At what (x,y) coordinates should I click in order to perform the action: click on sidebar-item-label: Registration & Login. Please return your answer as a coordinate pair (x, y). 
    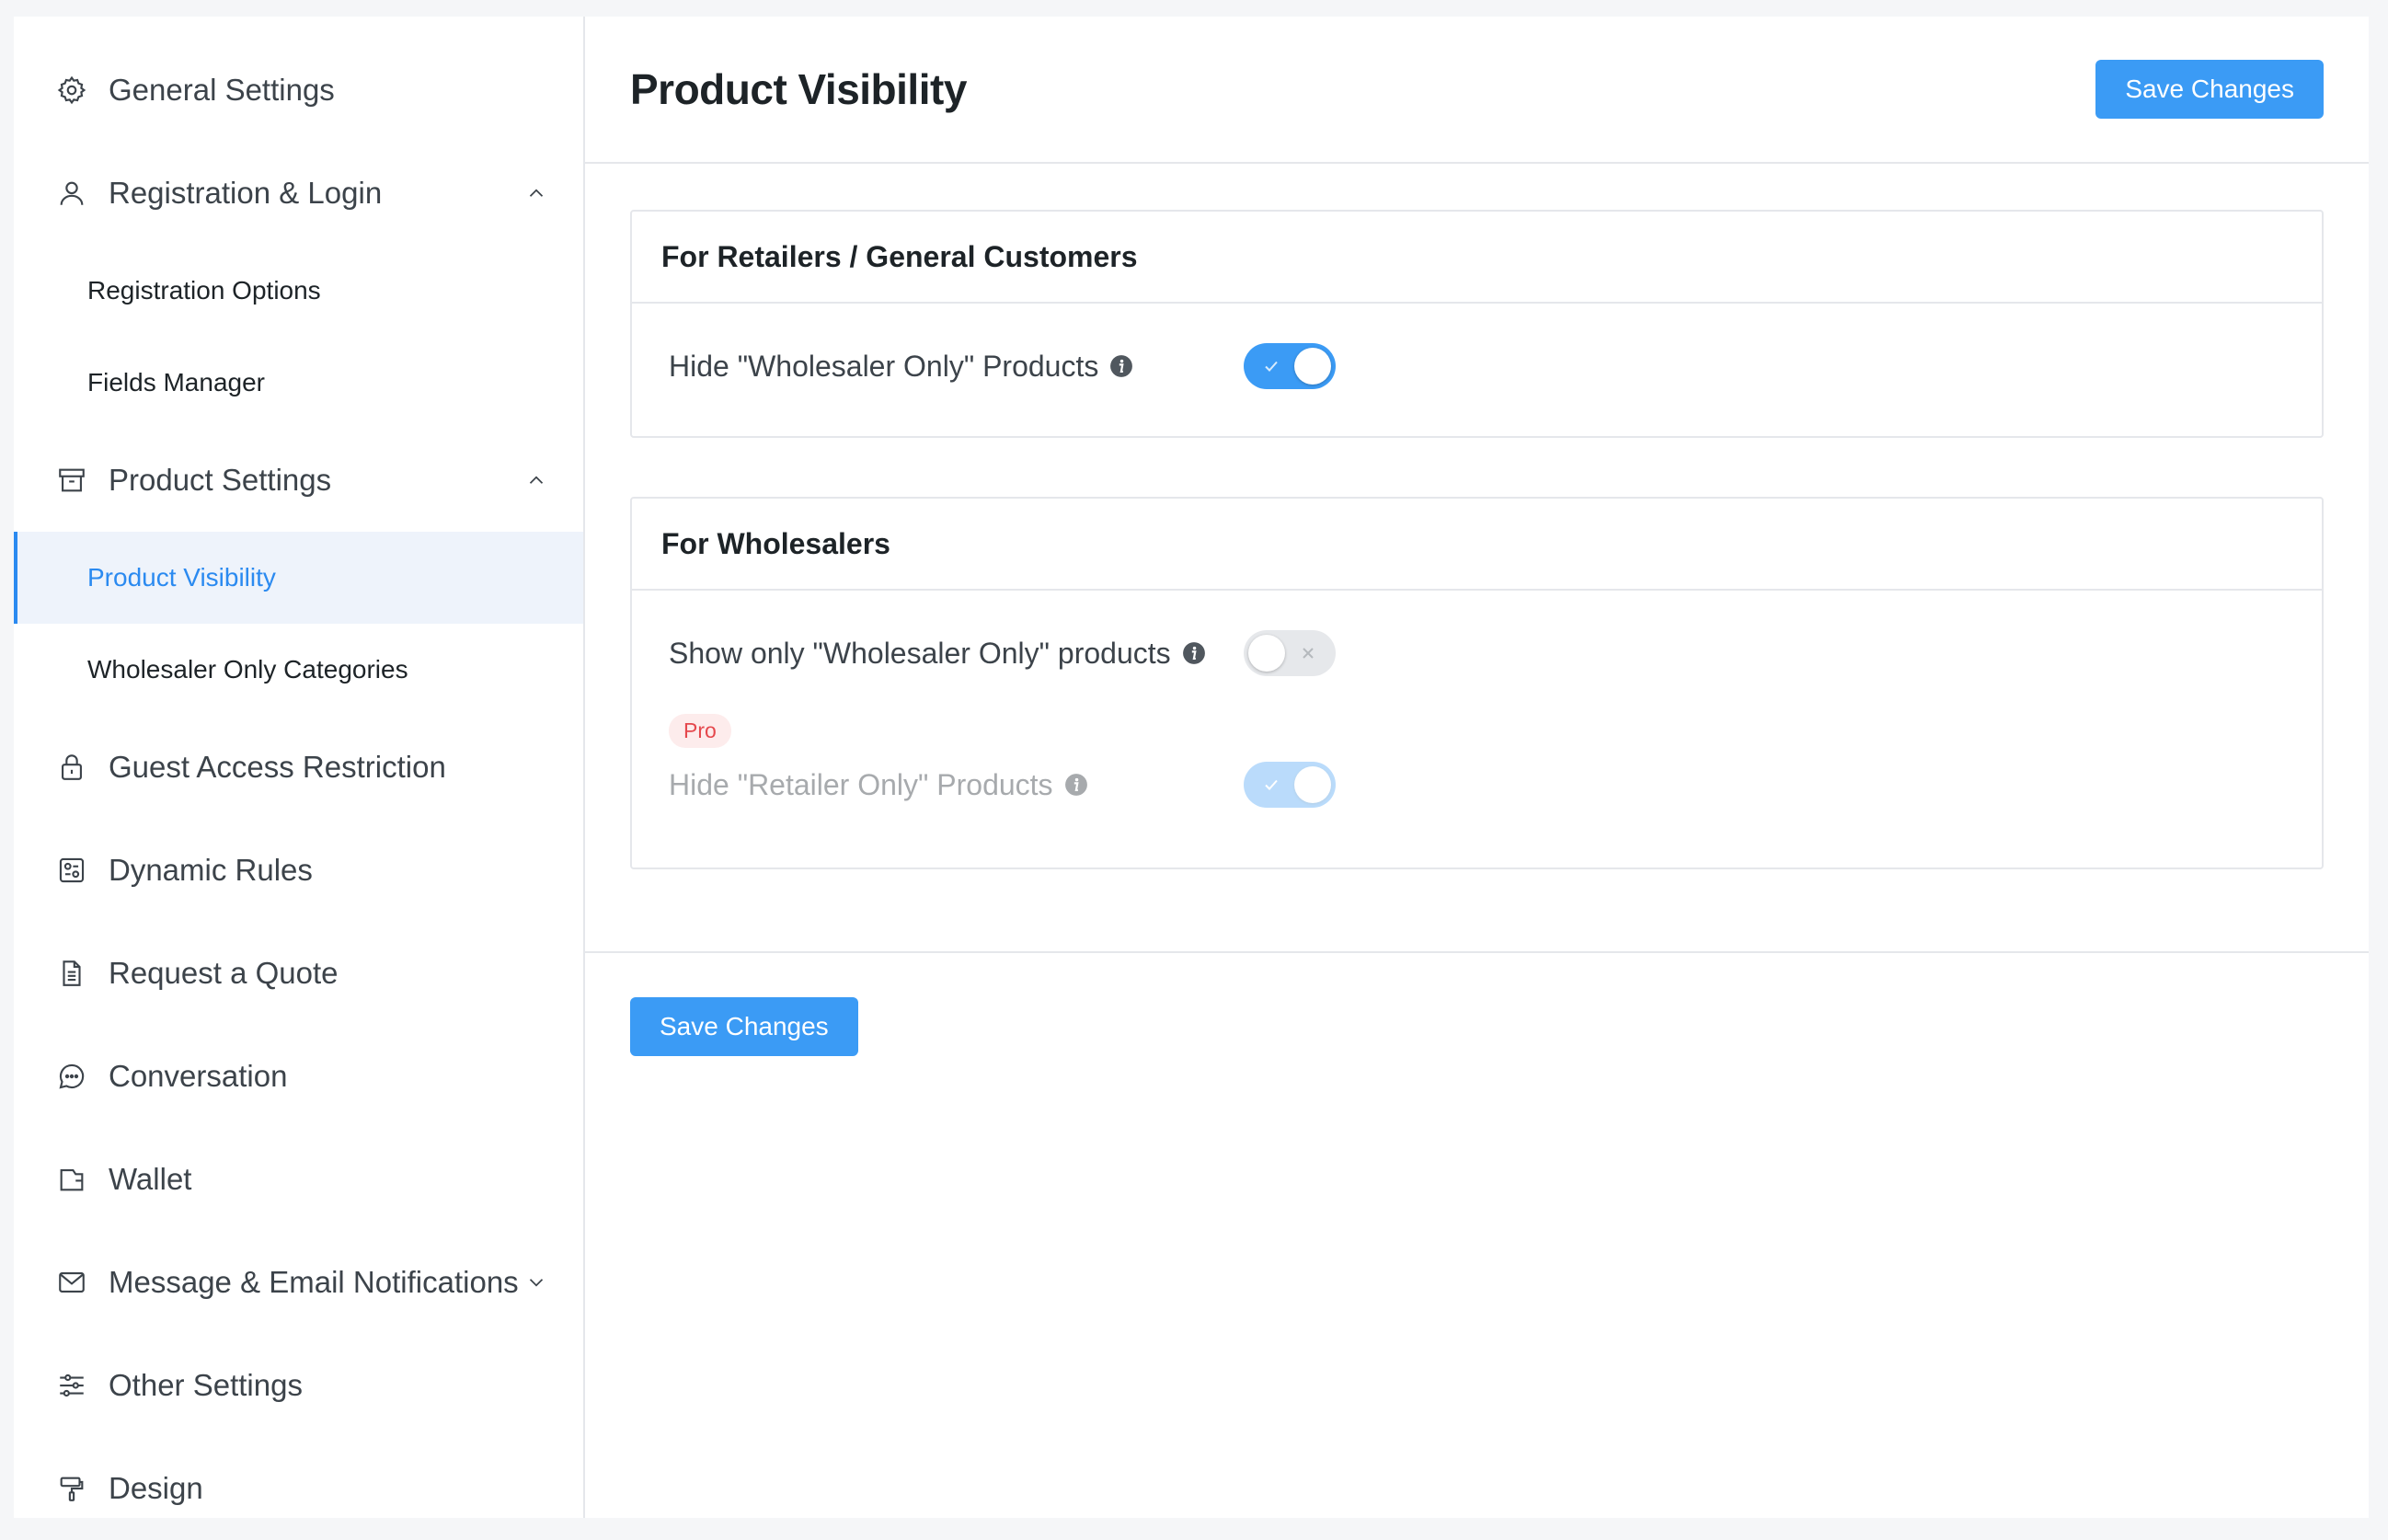
    Looking at the image, I should click on (246, 193).